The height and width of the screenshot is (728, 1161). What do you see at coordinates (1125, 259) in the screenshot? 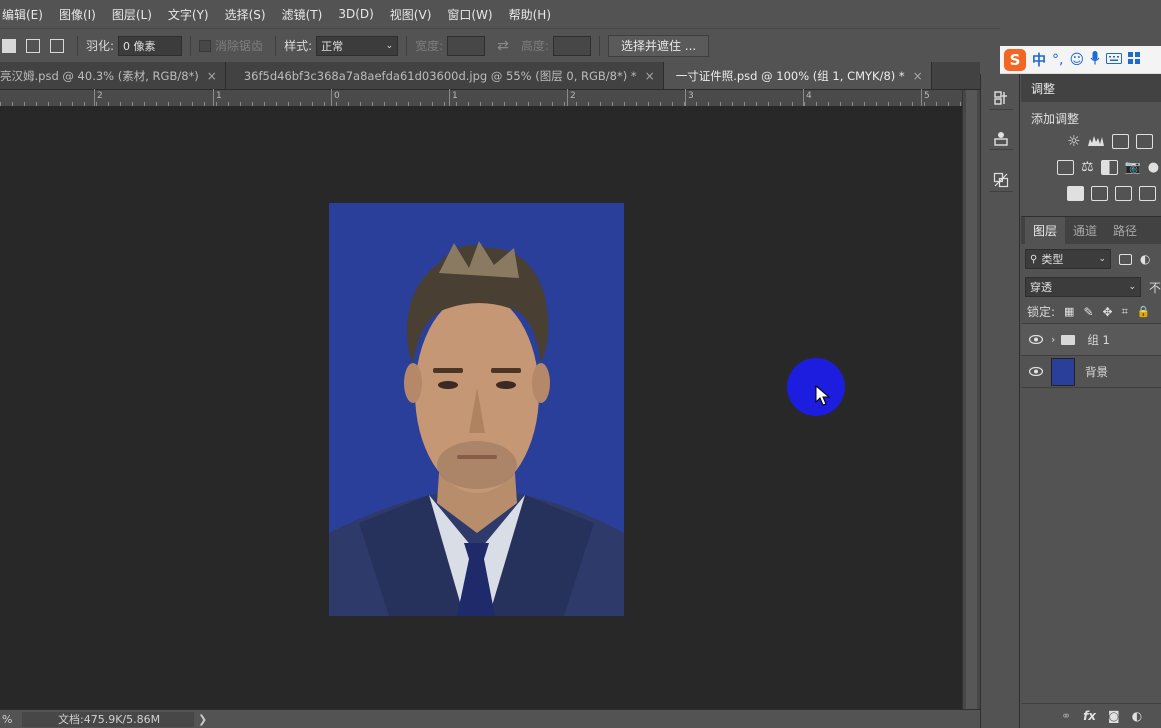
I see `image-filter-icon` at bounding box center [1125, 259].